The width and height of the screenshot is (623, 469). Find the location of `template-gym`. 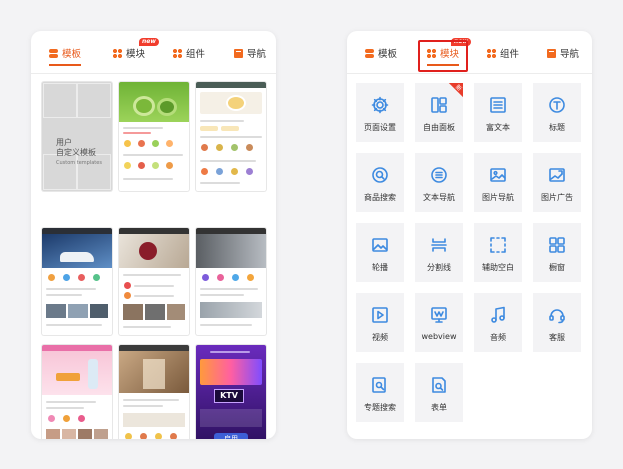

template-gym is located at coordinates (231, 281).